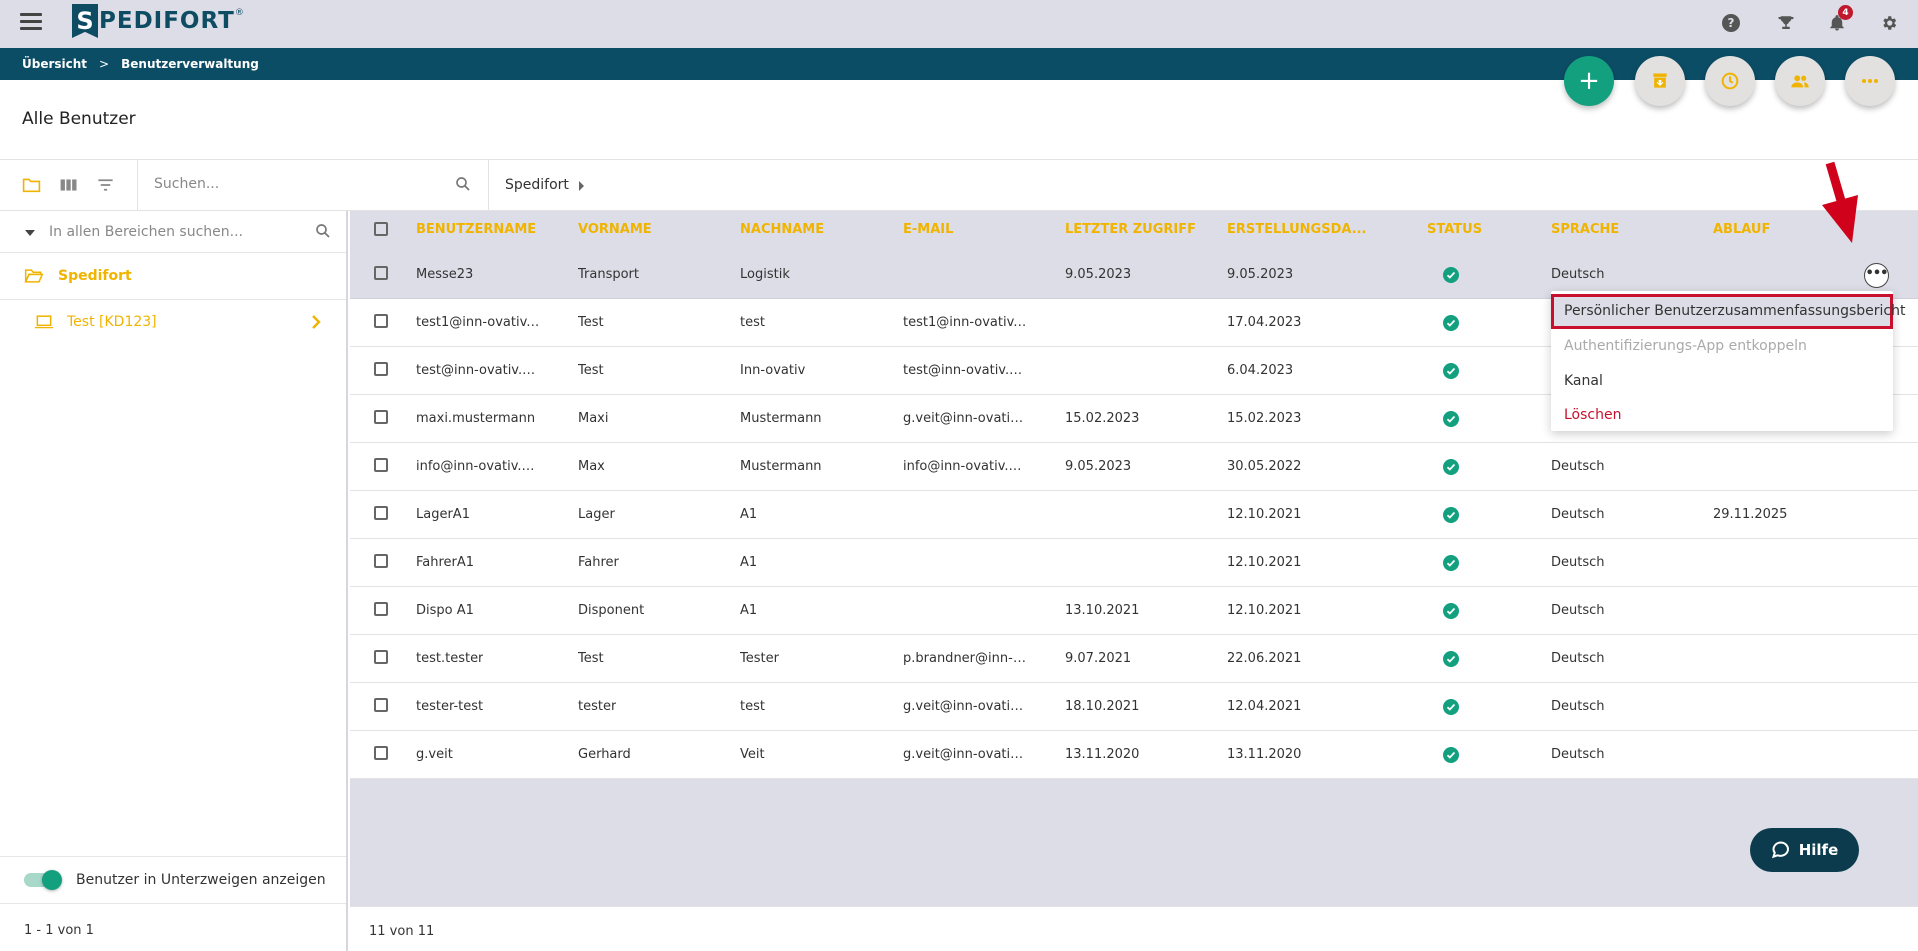  I want to click on tree-item-test: Test [KD123], so click(173, 322).